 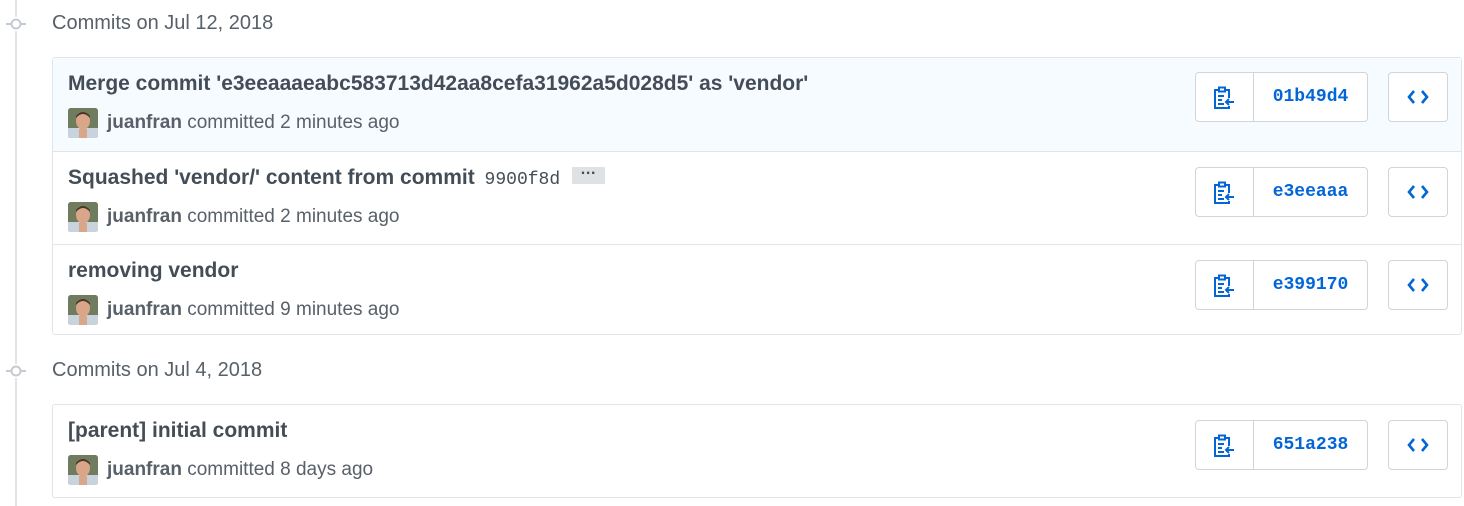 I want to click on commit-group-title: Commits on Jul 4, 2018, so click(x=157, y=370).